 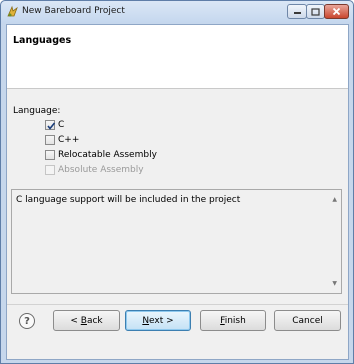 I want to click on page-title: Languages, so click(x=42, y=40).